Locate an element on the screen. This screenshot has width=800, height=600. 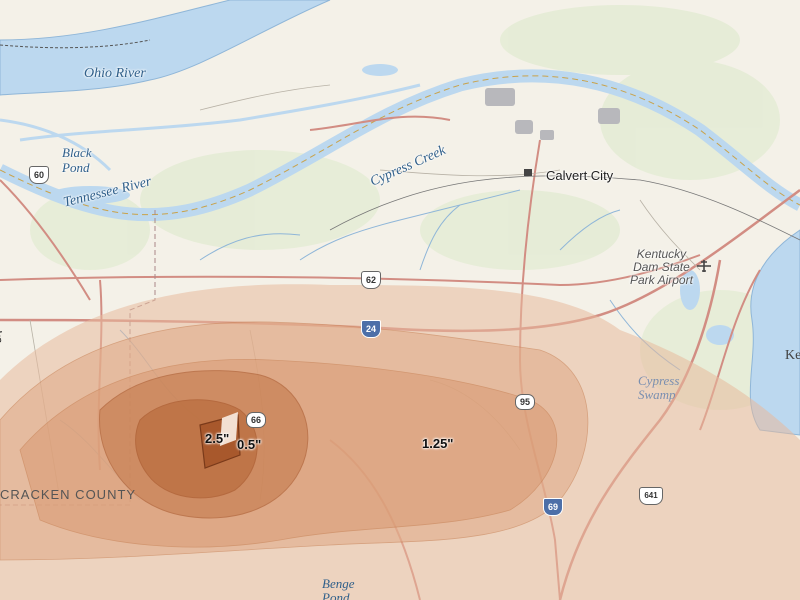
i24-shield: 24 is located at coordinates (371, 329).